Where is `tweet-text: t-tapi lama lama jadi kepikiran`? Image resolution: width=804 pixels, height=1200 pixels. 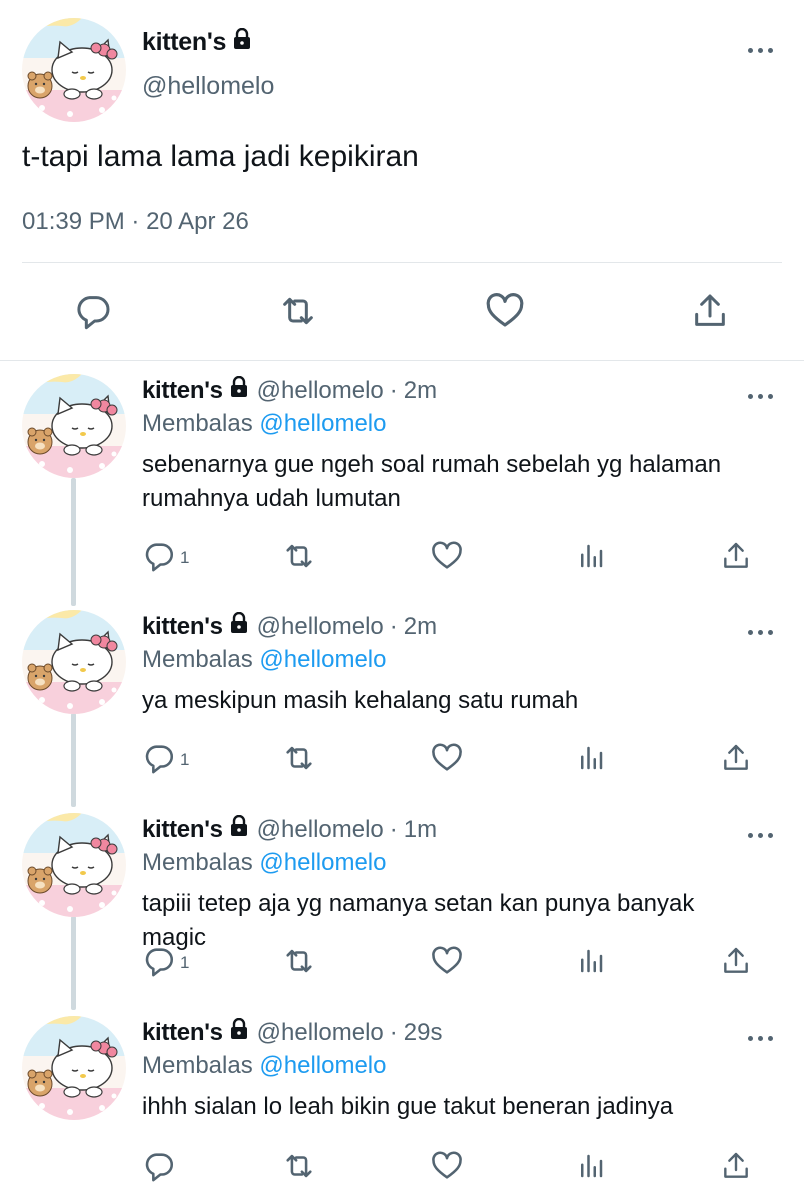
tweet-text: t-tapi lama lama jadi kepikiran is located at coordinates (220, 156).